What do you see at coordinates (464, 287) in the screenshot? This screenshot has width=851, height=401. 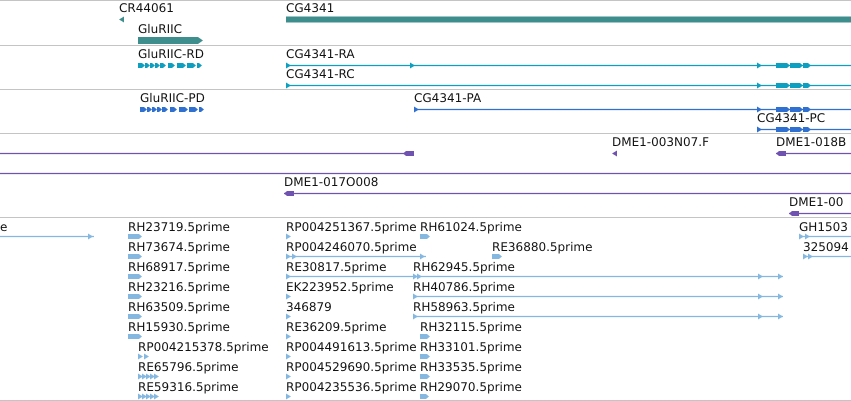 I see `feature-label: RH40786.5prime` at bounding box center [464, 287].